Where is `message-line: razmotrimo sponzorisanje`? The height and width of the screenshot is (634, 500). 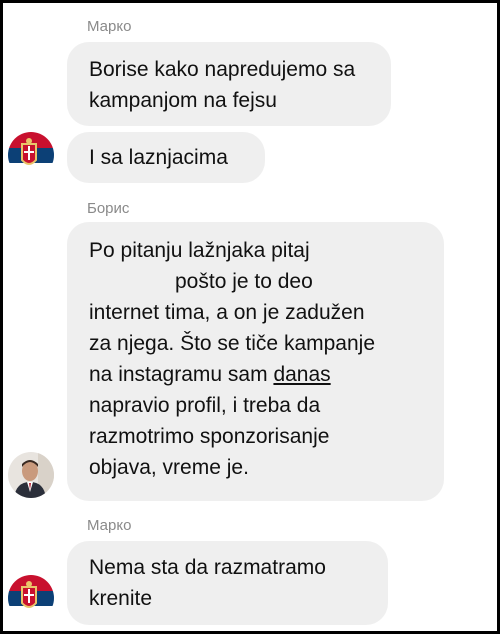 message-line: razmotrimo sponzorisanje is located at coordinates (209, 436).